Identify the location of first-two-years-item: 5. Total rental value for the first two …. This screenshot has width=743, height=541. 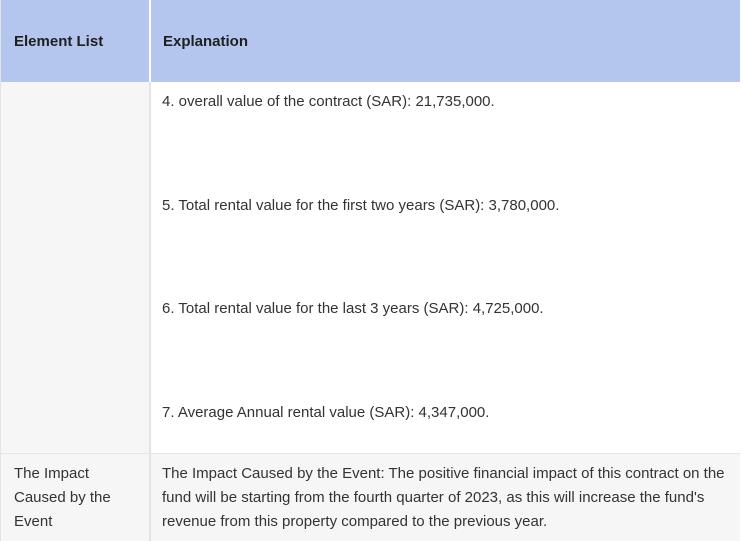
(361, 205).